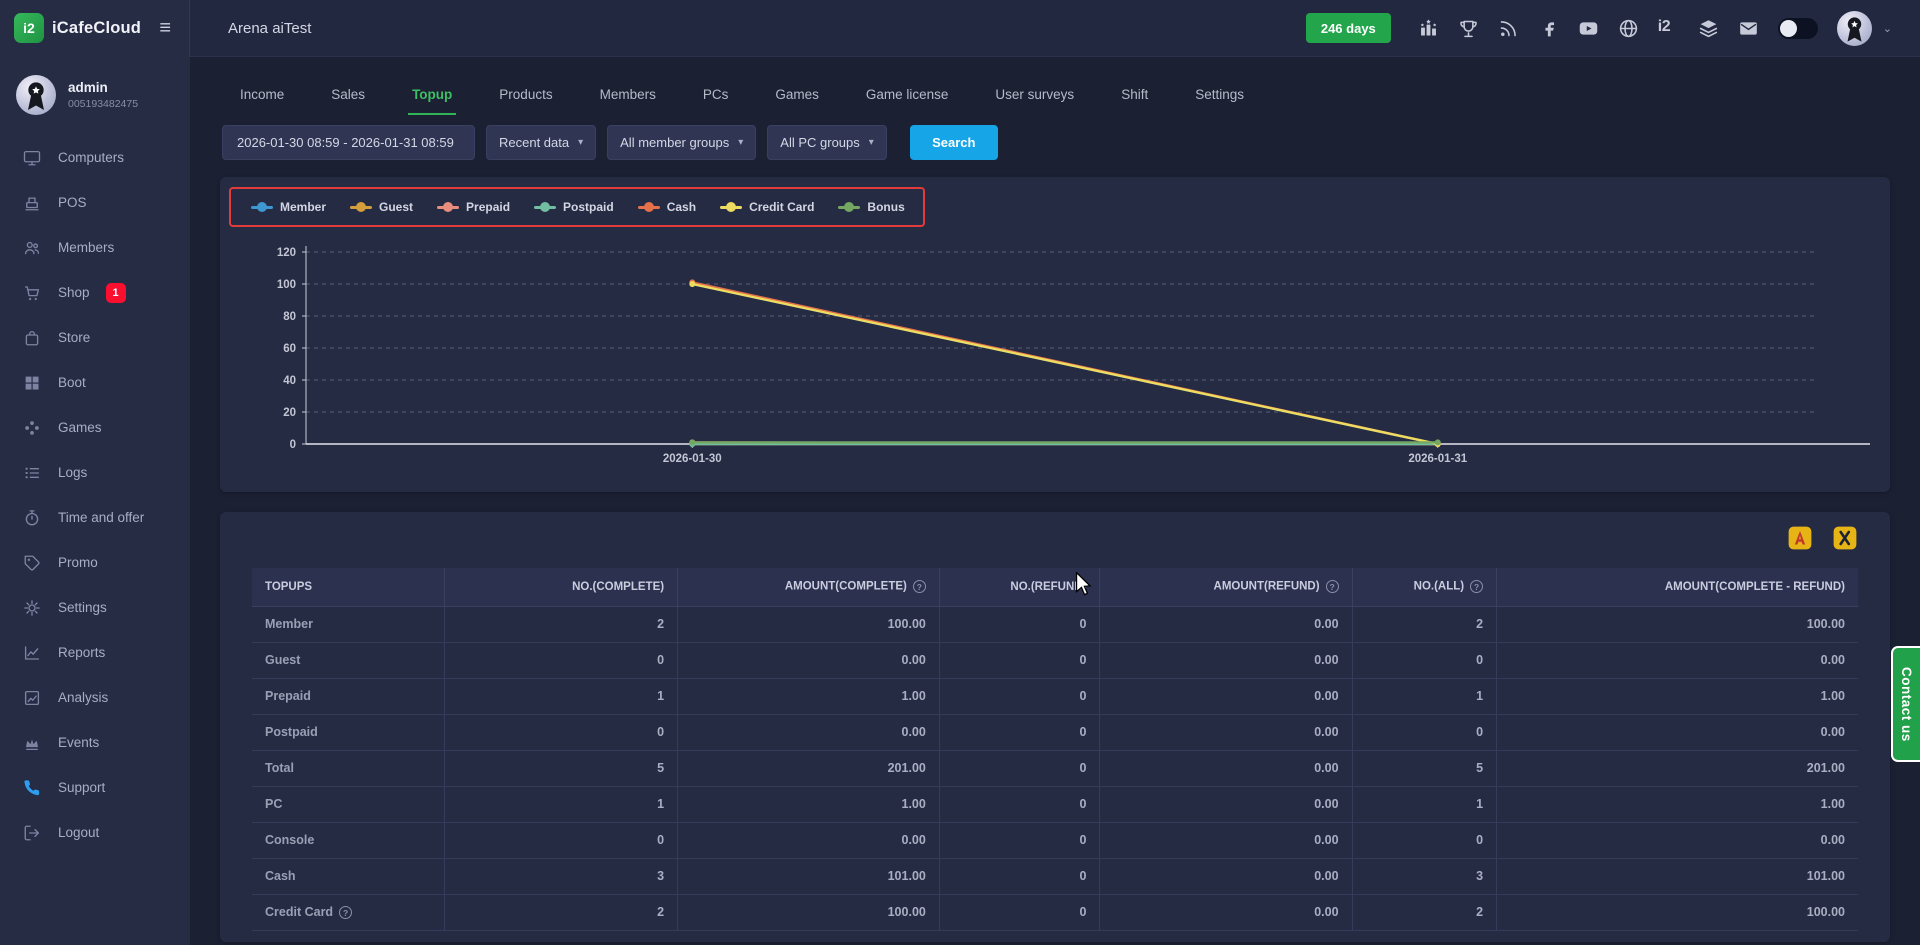 Image resolution: width=1920 pixels, height=945 pixels. What do you see at coordinates (1797, 28) in the screenshot?
I see `theme-toggle` at bounding box center [1797, 28].